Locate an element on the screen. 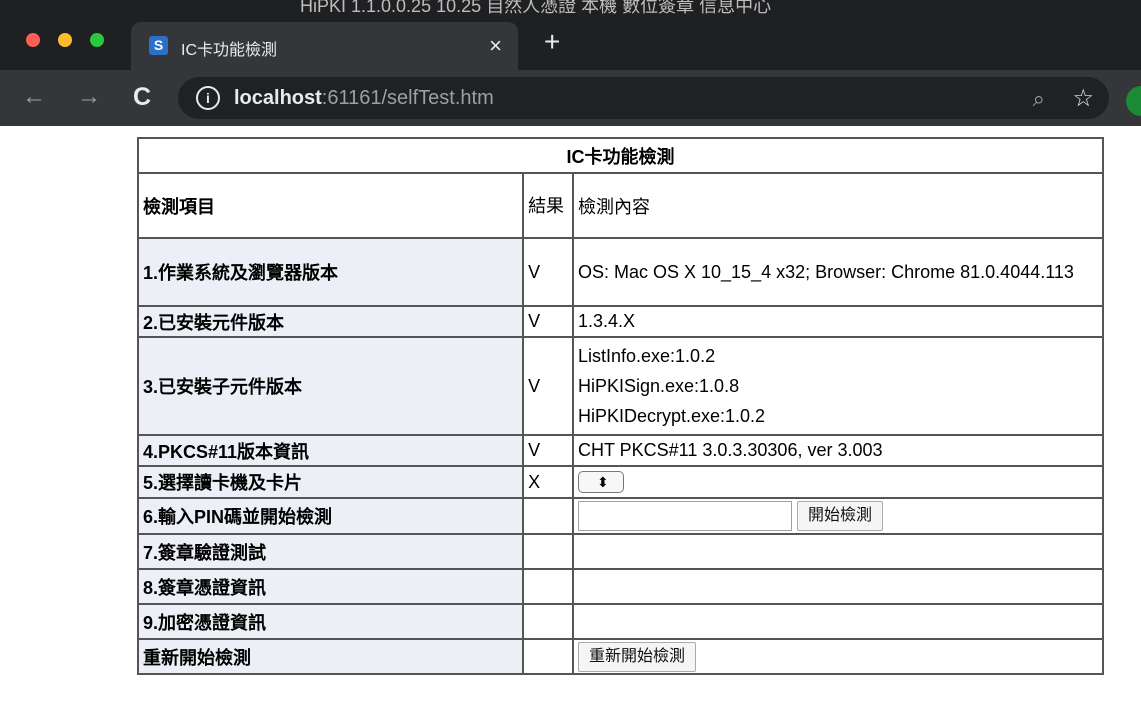 The image size is (1141, 713). row-item: 3.已安裝子元件版本 is located at coordinates (330, 386).